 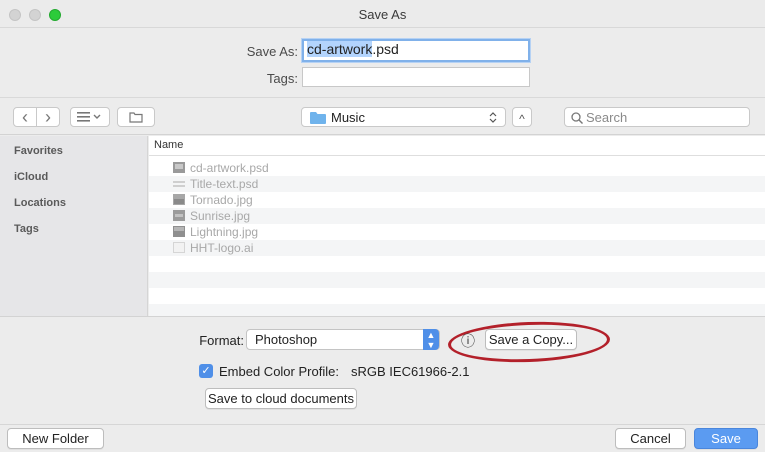 I want to click on embed-profile-checkbox: ✓, so click(x=206, y=371).